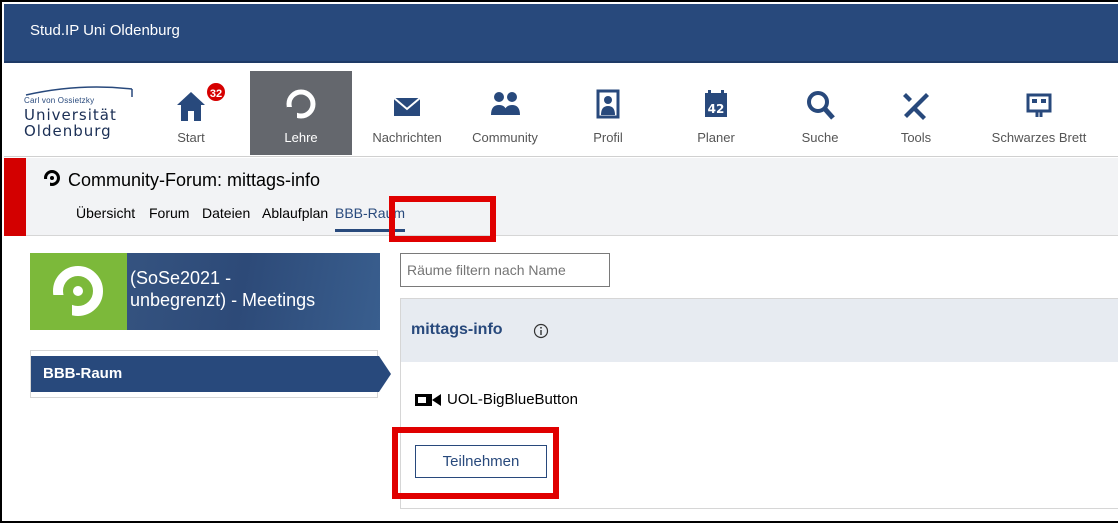  What do you see at coordinates (105, 30) in the screenshot?
I see `app-title: Stud.IP Uni Oldenburg` at bounding box center [105, 30].